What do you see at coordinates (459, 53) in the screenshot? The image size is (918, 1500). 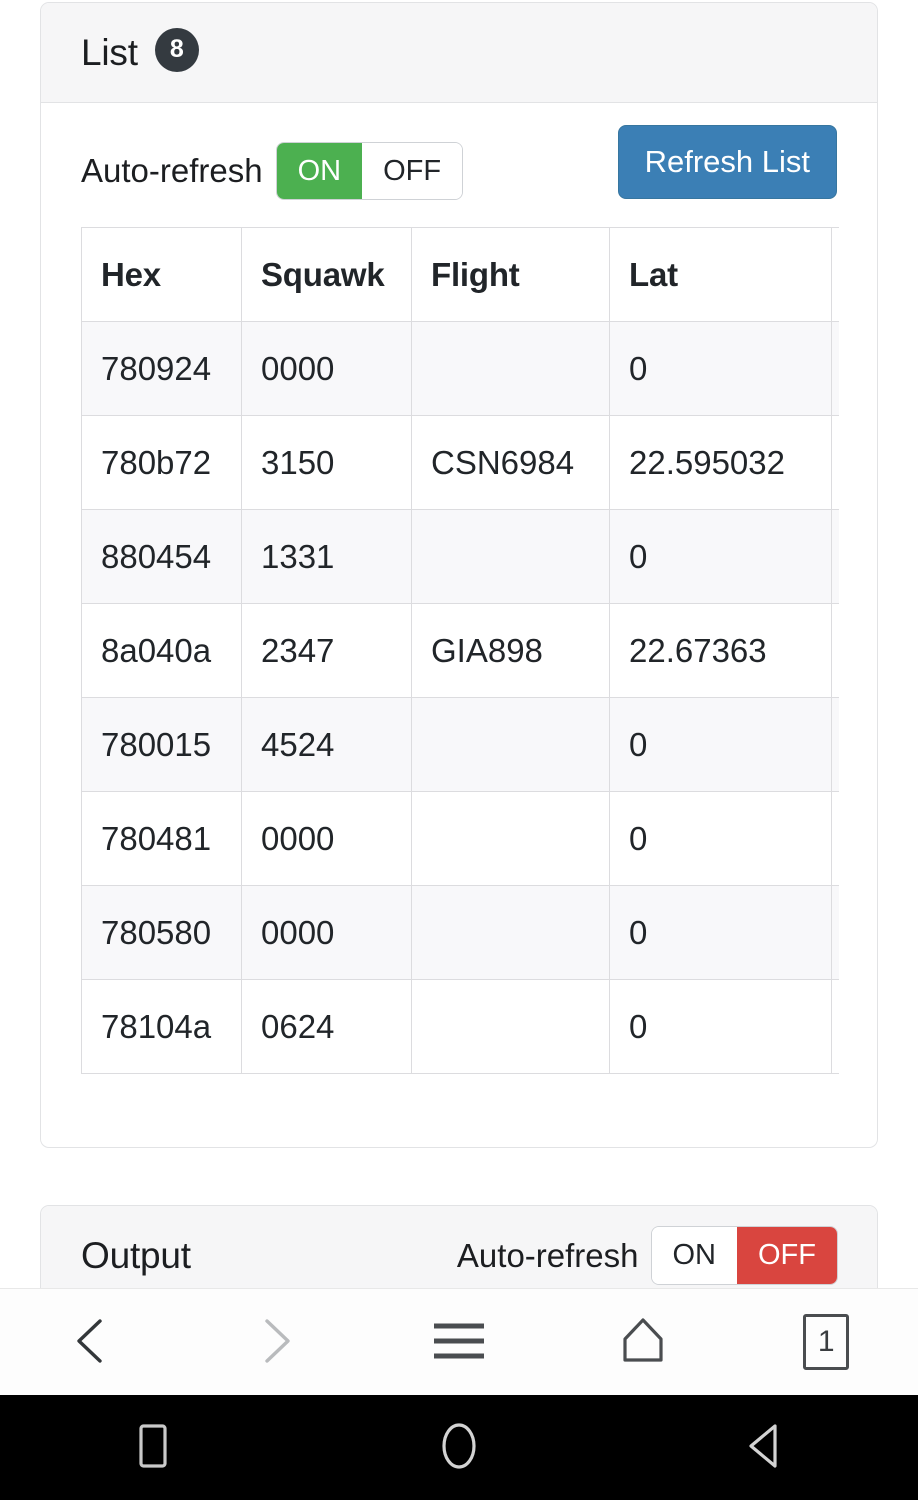 I see `list-card-header: List 8` at bounding box center [459, 53].